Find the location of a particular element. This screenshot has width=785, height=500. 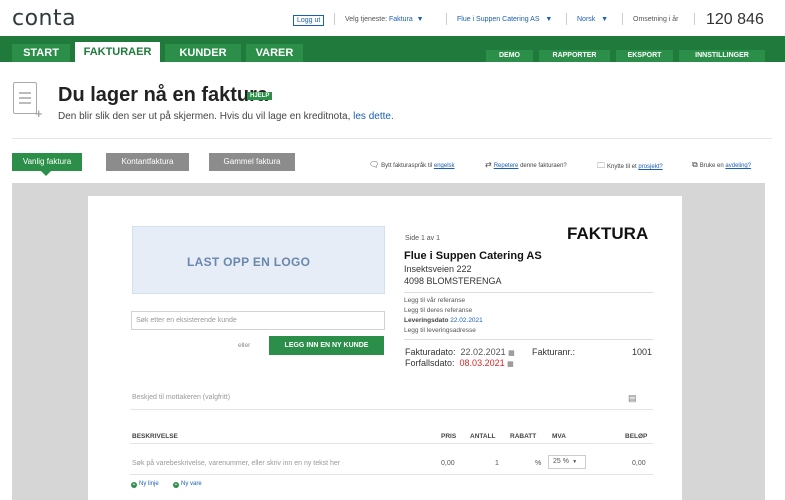

language-selector: Norsk ▼ is located at coordinates (592, 19).